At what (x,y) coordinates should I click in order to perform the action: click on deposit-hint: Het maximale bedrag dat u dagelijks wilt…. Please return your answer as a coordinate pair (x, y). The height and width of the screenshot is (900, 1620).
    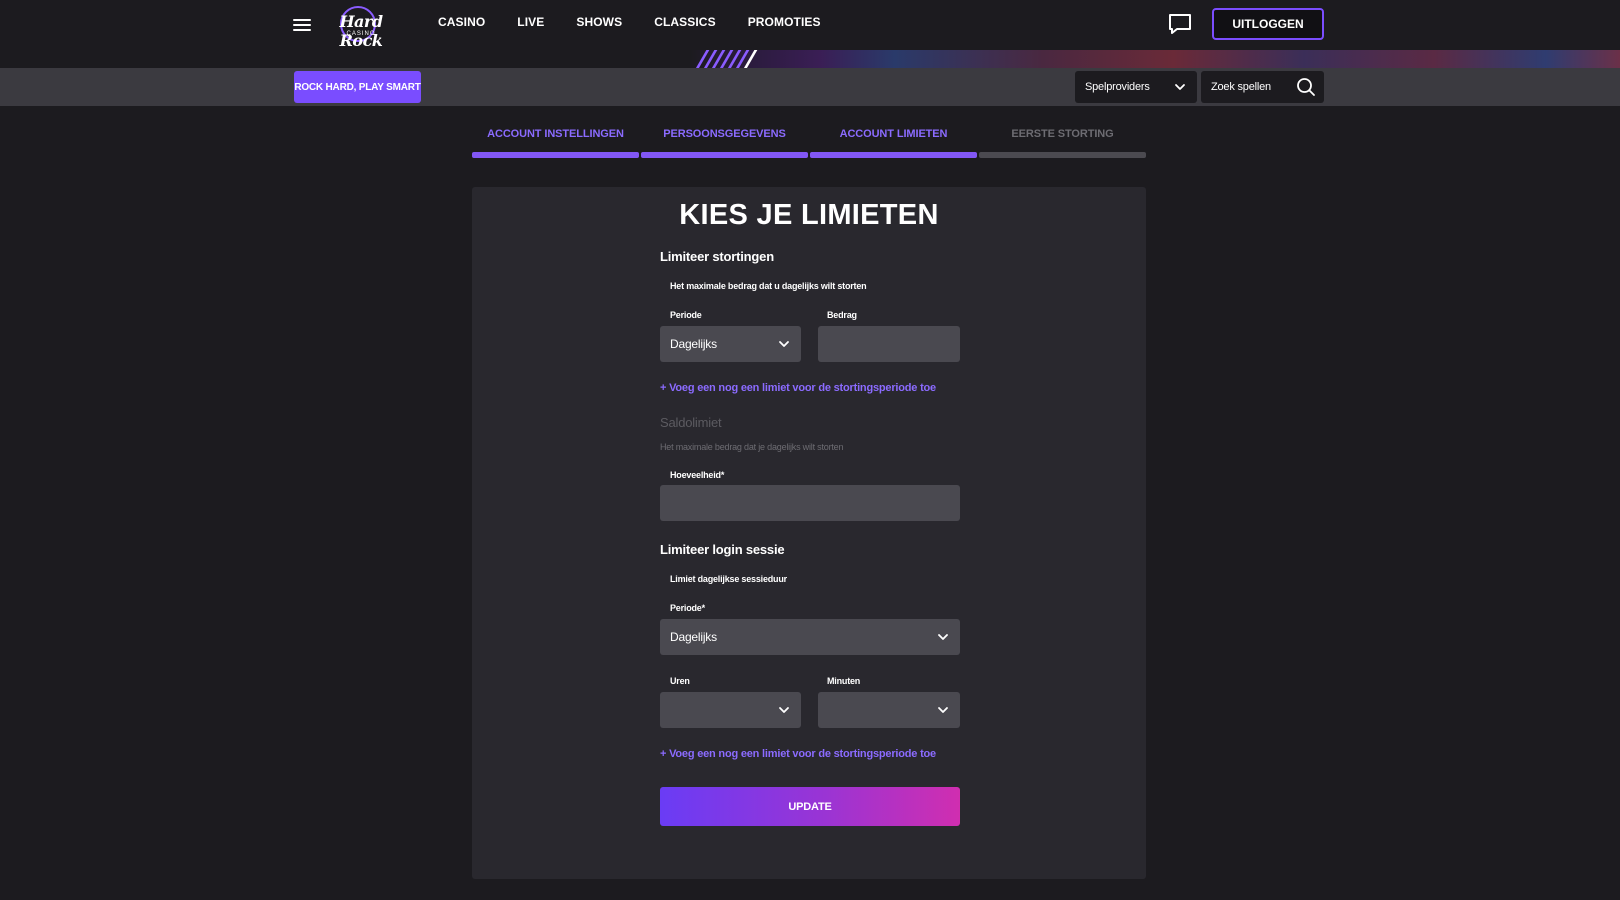
    Looking at the image, I should click on (768, 286).